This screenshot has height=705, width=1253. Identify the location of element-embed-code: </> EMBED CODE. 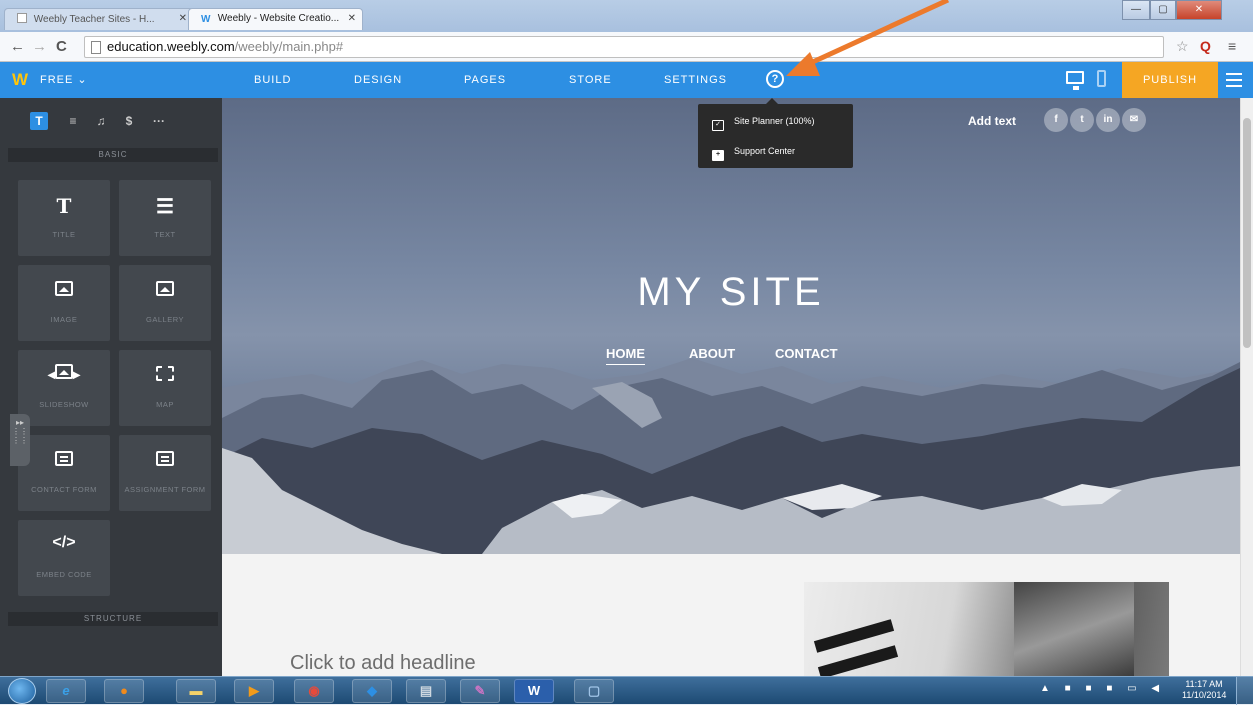
(64, 558).